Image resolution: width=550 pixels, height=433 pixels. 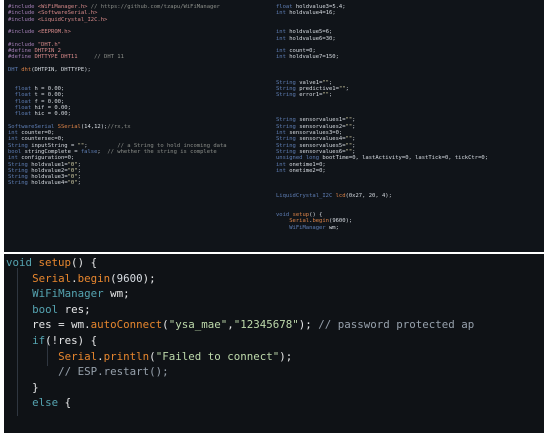 What do you see at coordinates (49, 70) in the screenshot?
I see `code-line: DHT dht(DHTPIN, DHTTYPE);` at bounding box center [49, 70].